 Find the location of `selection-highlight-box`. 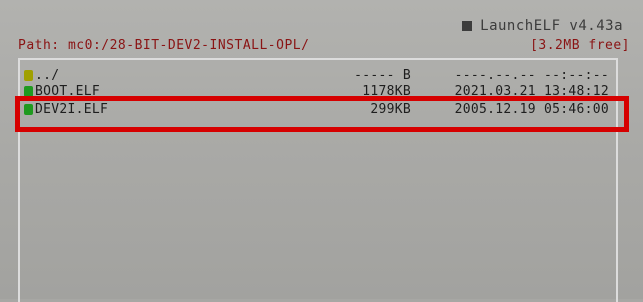

selection-highlight-box is located at coordinates (322, 114).